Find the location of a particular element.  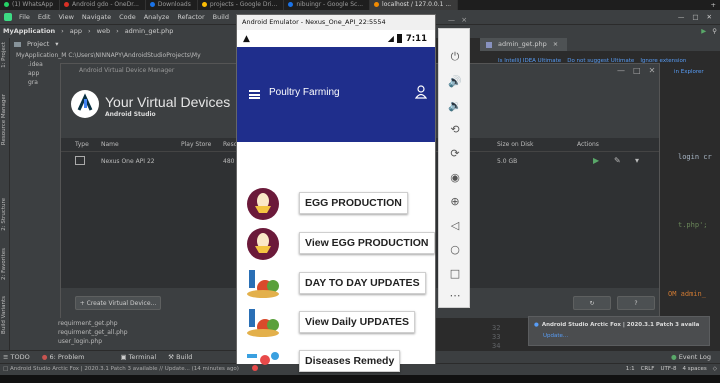

zoom-icon: ⊕ is located at coordinates (455, 201).